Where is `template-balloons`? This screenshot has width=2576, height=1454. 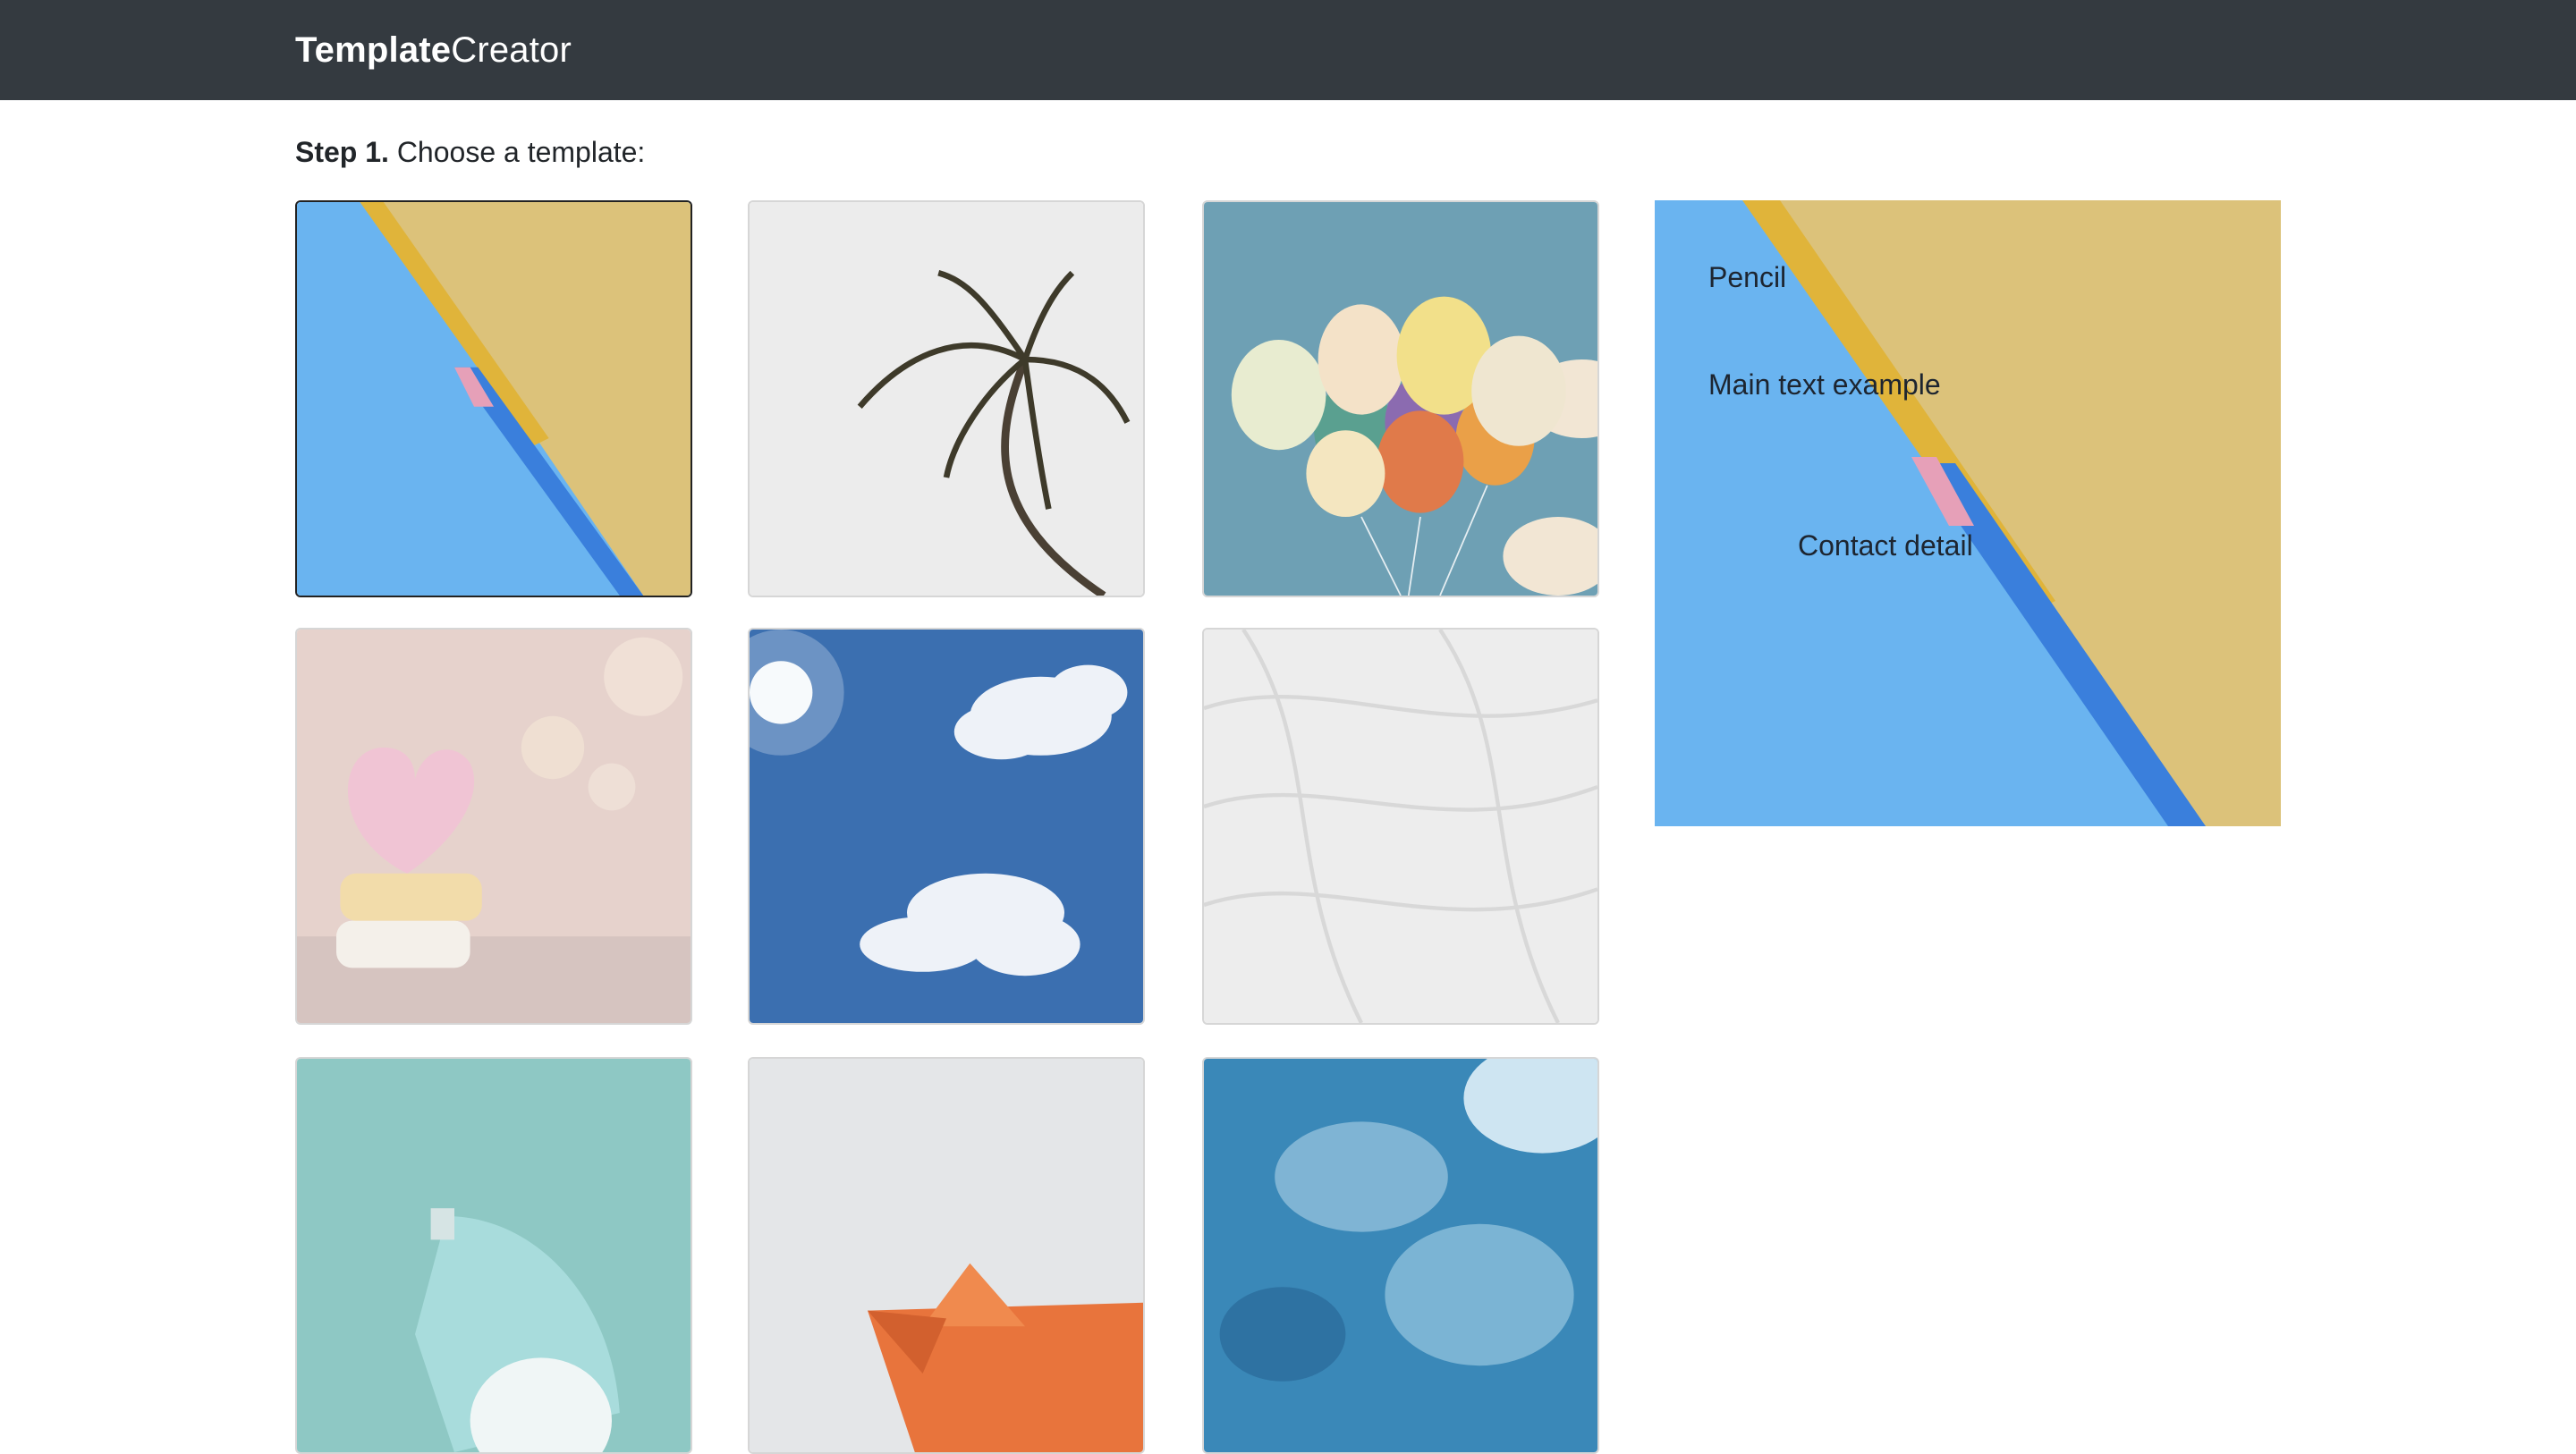
template-balloons is located at coordinates (1400, 399).